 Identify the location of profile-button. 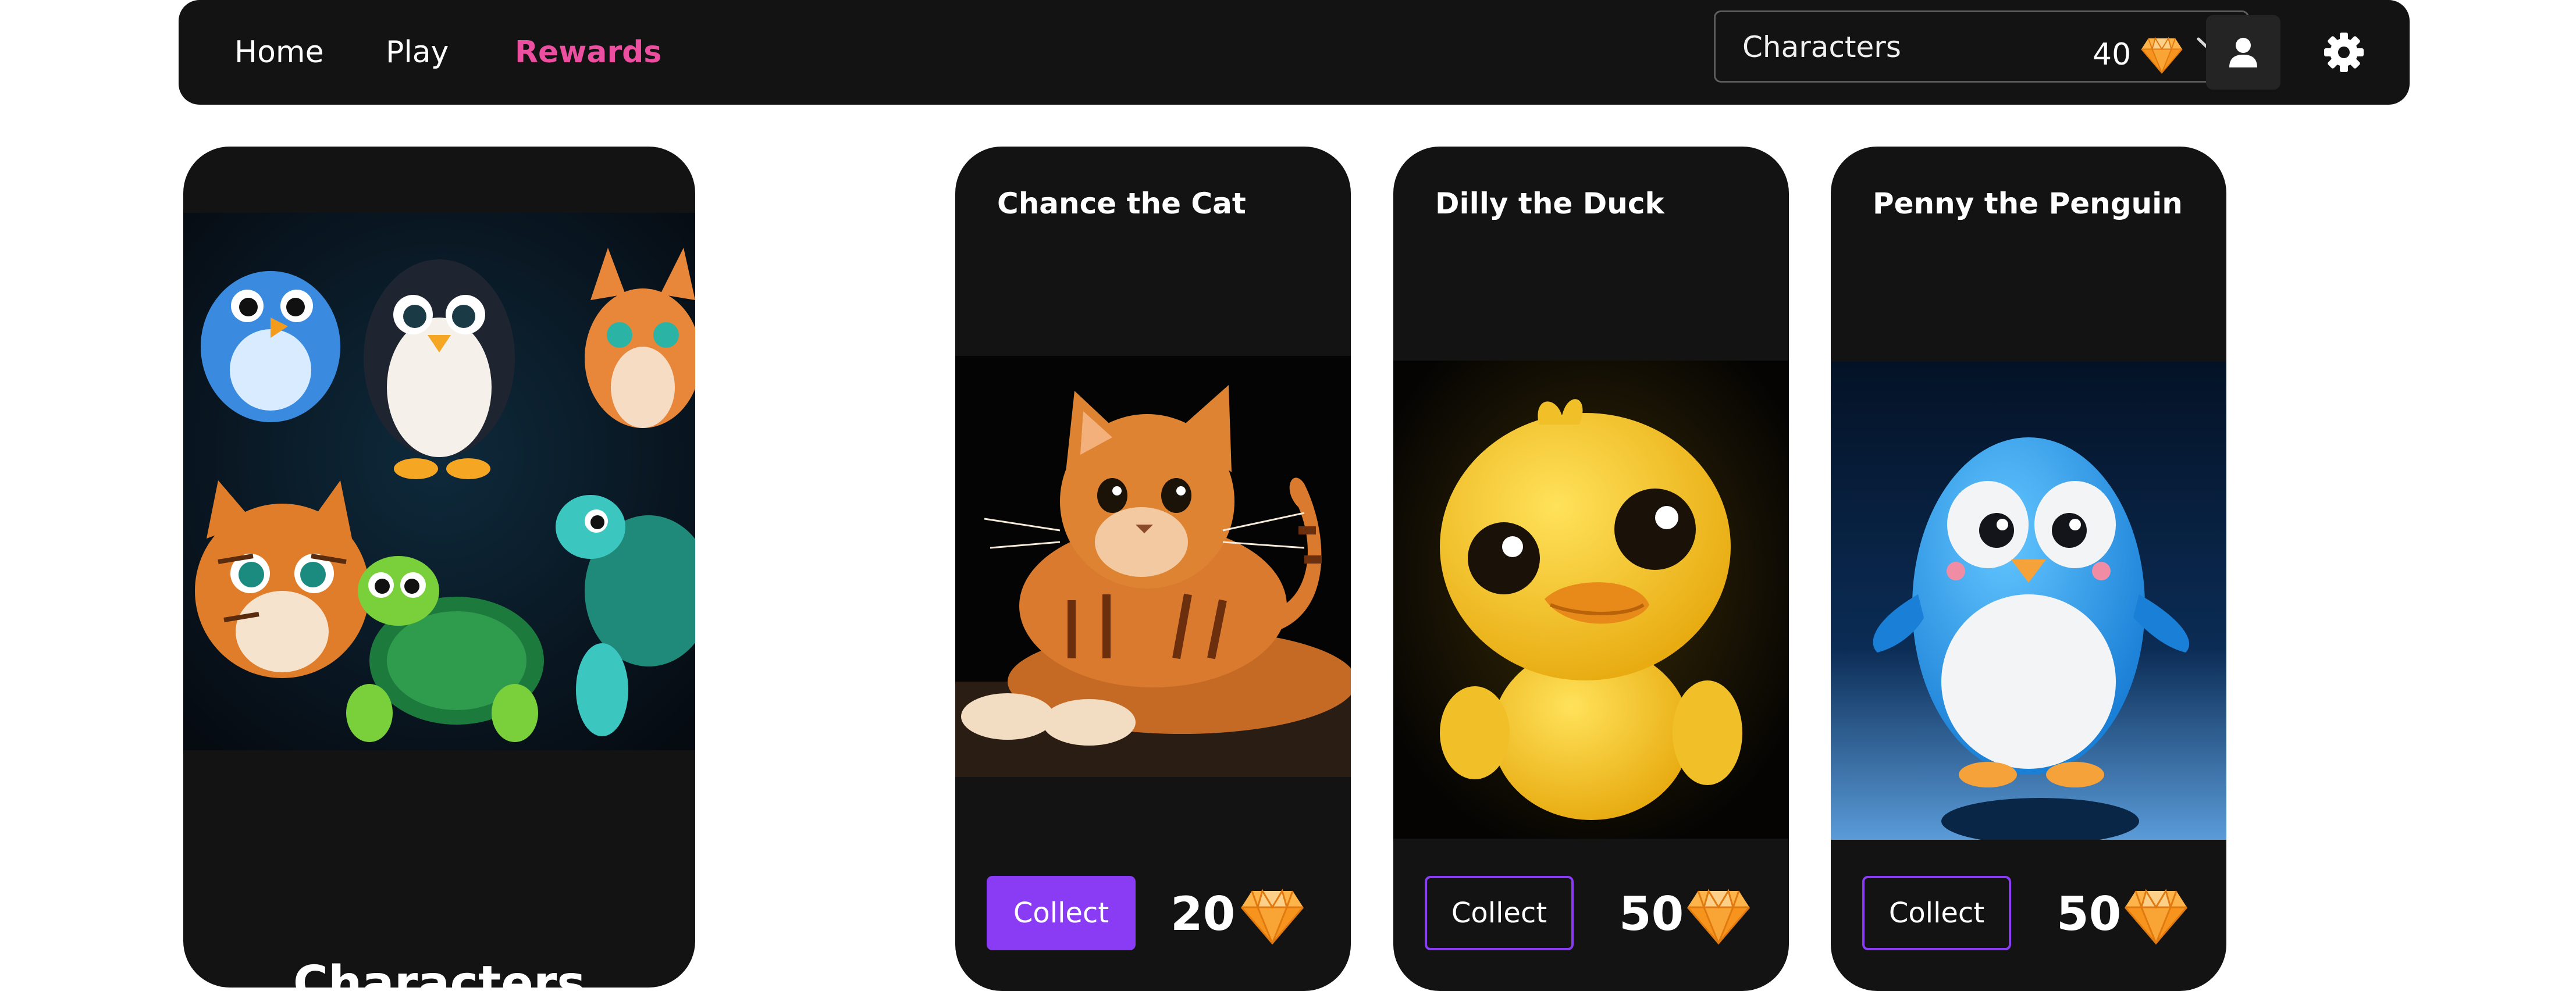
(2243, 52).